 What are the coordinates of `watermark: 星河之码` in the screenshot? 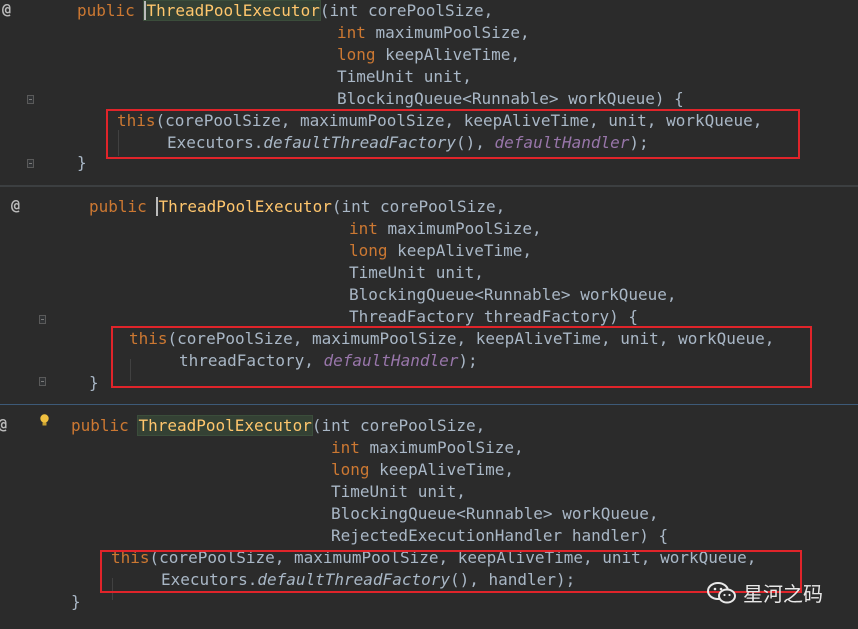 It's located at (765, 592).